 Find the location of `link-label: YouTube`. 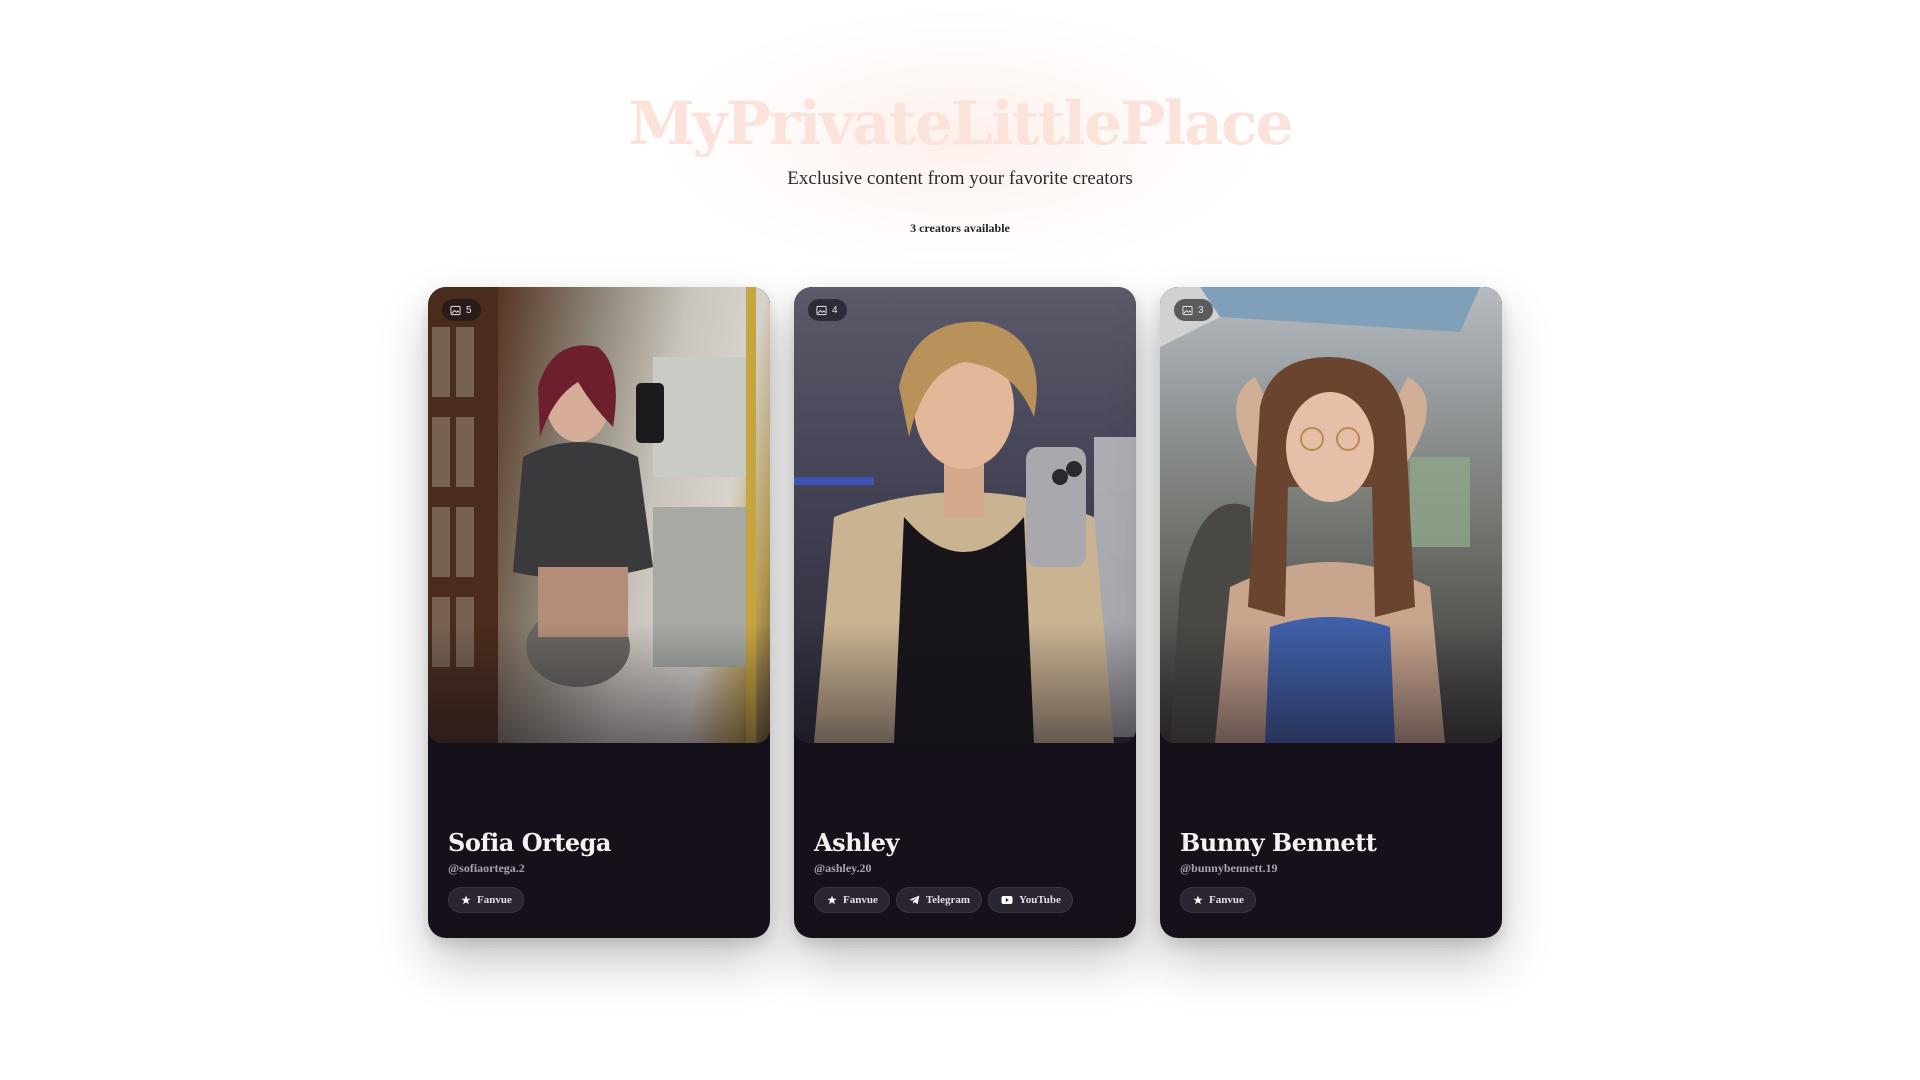

link-label: YouTube is located at coordinates (1040, 900).